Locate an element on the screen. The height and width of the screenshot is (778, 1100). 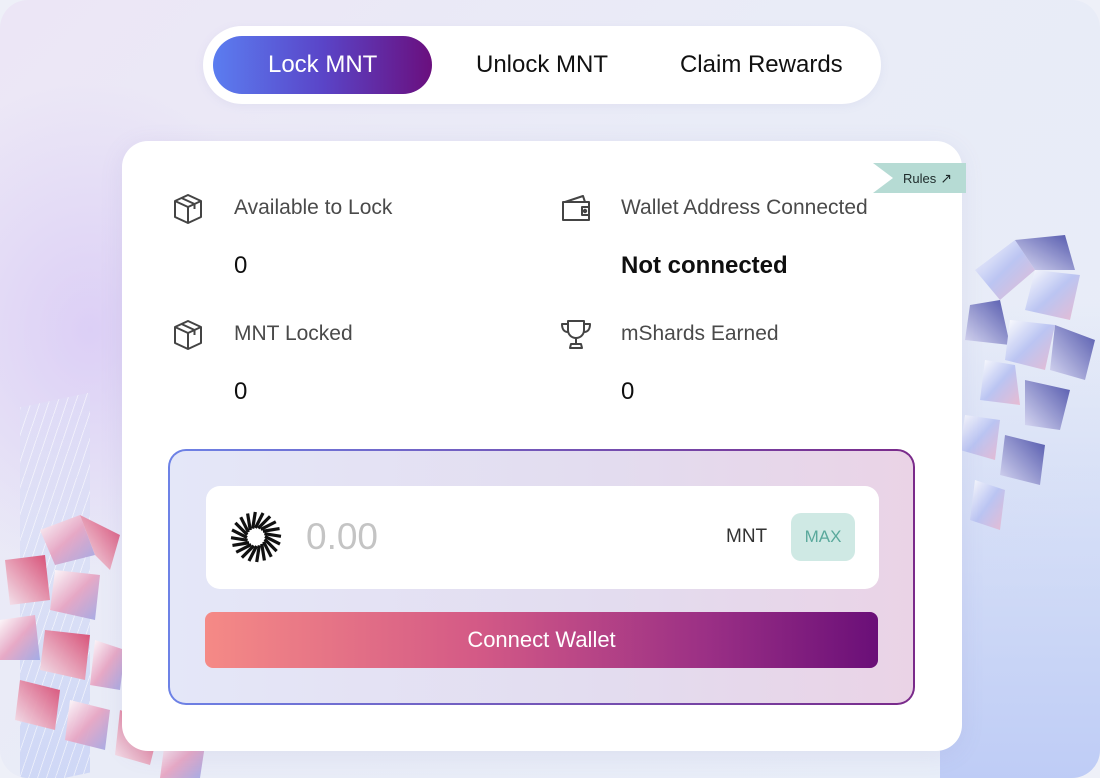
rules-label: Rules is located at coordinates (920, 178).